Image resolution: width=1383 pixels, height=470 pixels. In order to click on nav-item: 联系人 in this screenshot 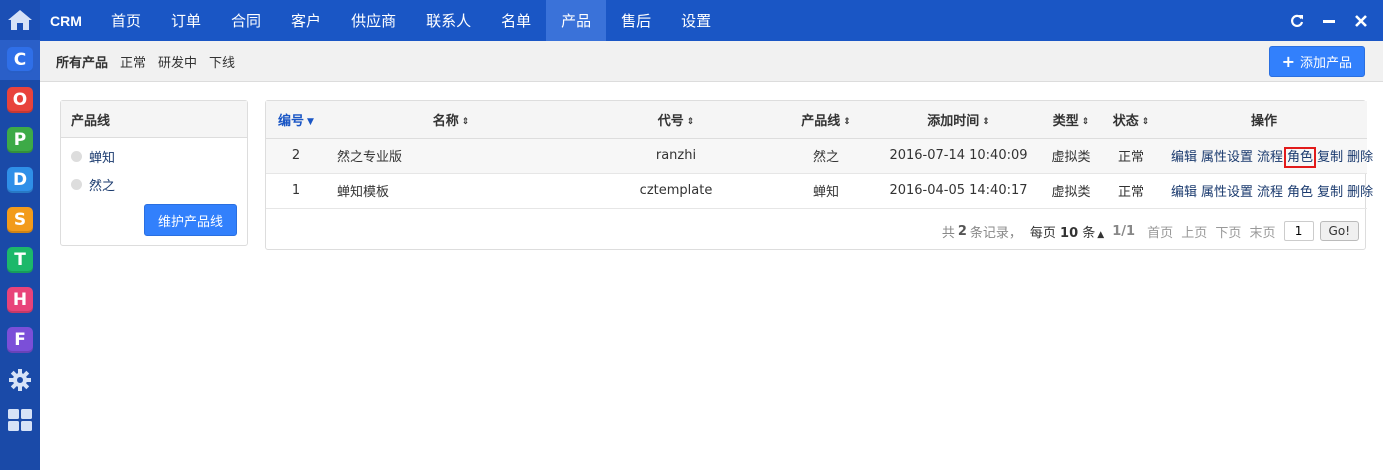, I will do `click(448, 20)`.